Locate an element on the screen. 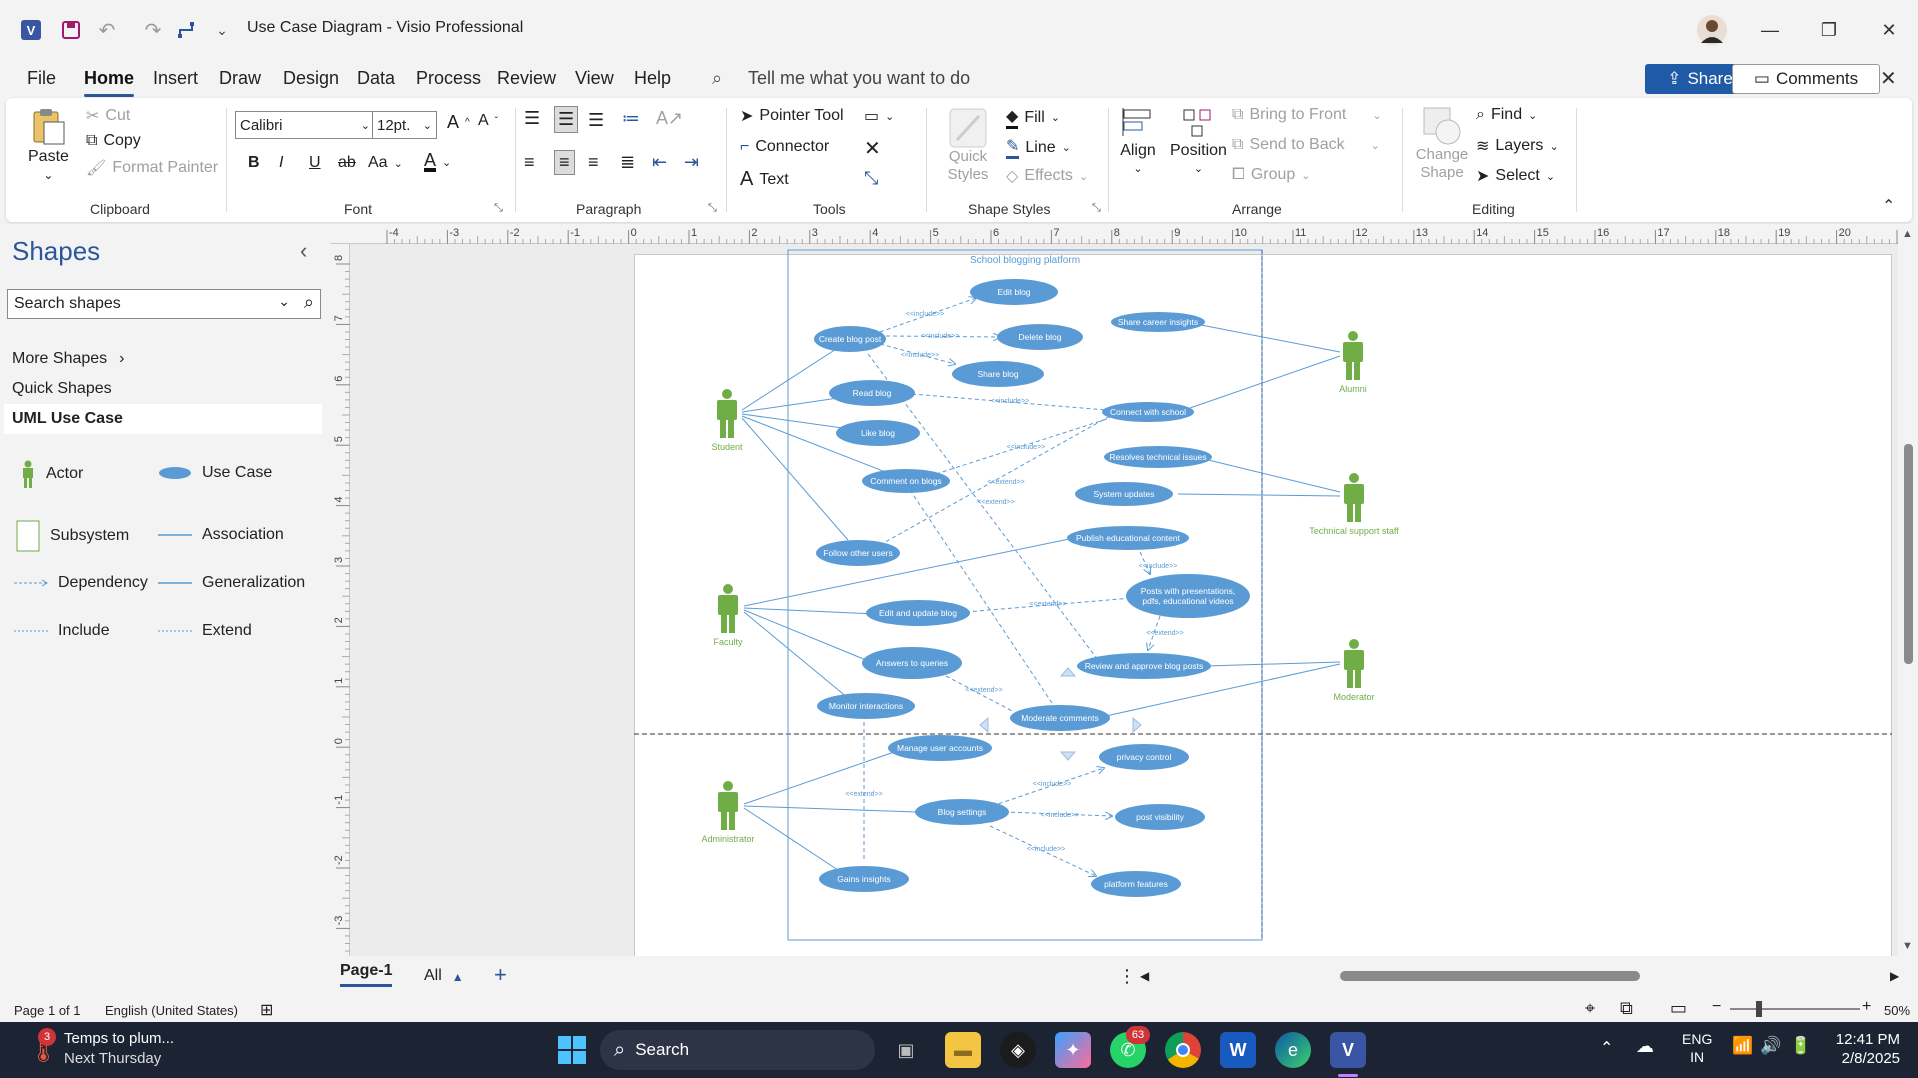 Image resolution: width=1918 pixels, height=1078 pixels. use-case: Delete blog is located at coordinates (1040, 337).